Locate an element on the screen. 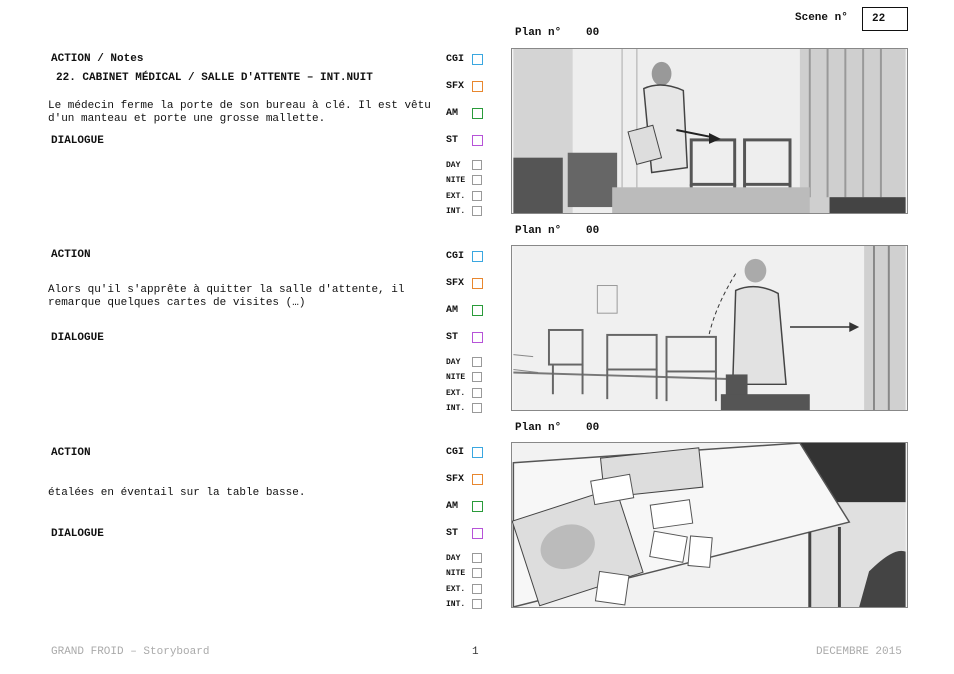 This screenshot has height=674, width=954. scene-number: 22 is located at coordinates (879, 19).